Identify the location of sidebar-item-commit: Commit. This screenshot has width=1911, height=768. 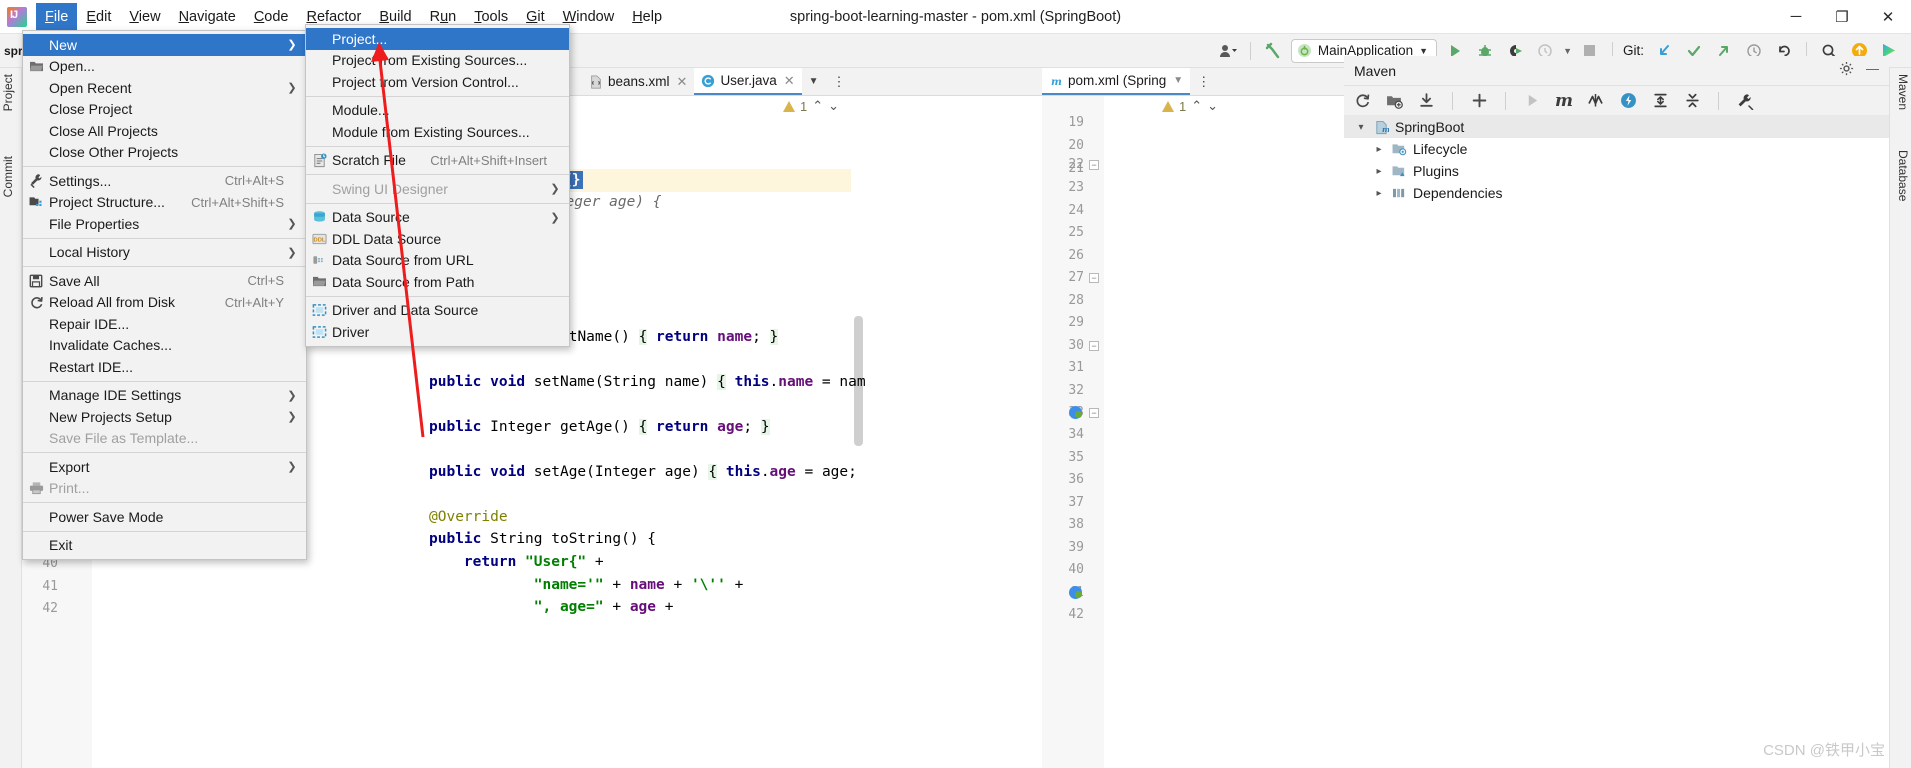
(8, 176).